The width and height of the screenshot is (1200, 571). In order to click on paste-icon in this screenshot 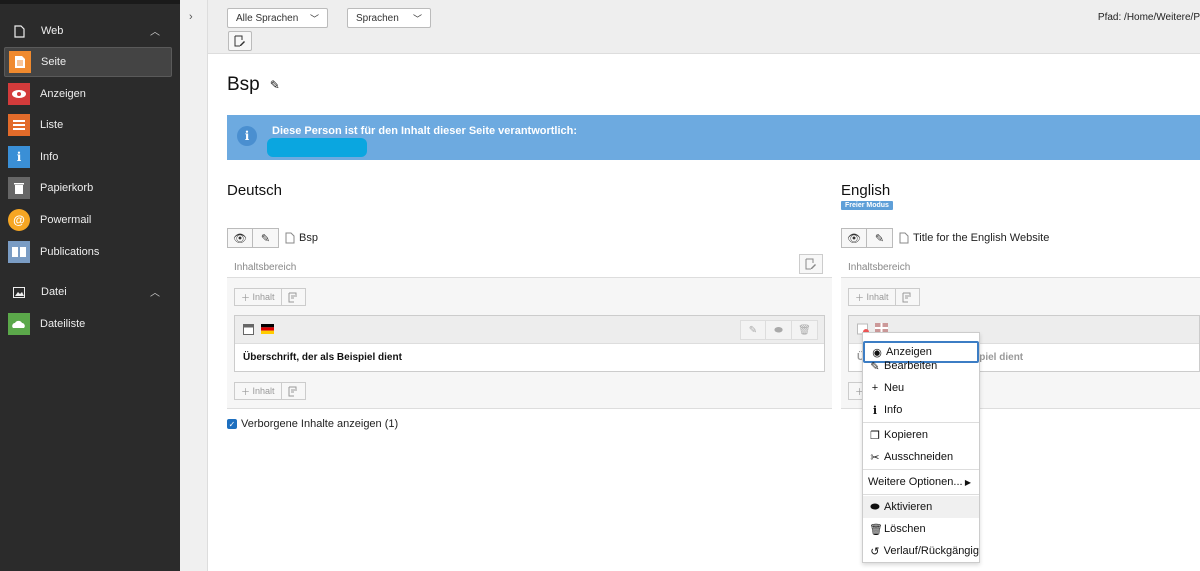, I will do `click(292, 297)`.